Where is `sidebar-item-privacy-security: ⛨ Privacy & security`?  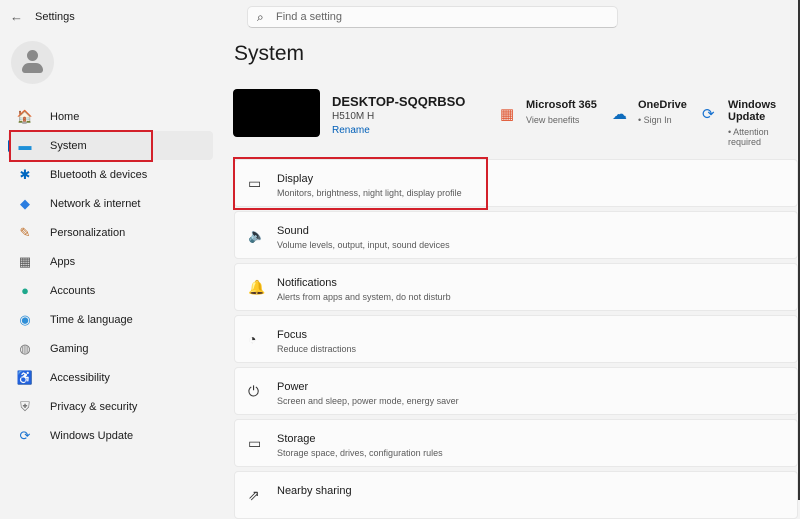
sidebar-item-privacy-security: ⛨ Privacy & security is located at coordinates (110, 406).